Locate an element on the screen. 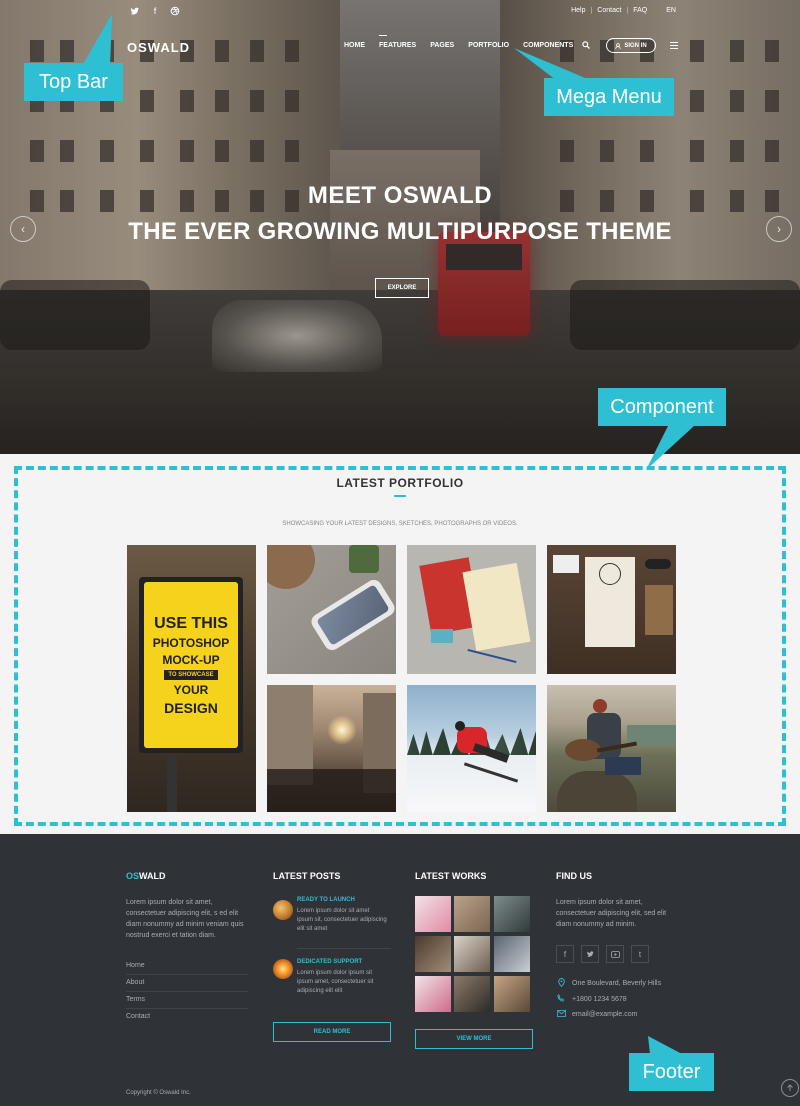 This screenshot has width=800, height=1106. footer-link-terms: Terms is located at coordinates (187, 1002).